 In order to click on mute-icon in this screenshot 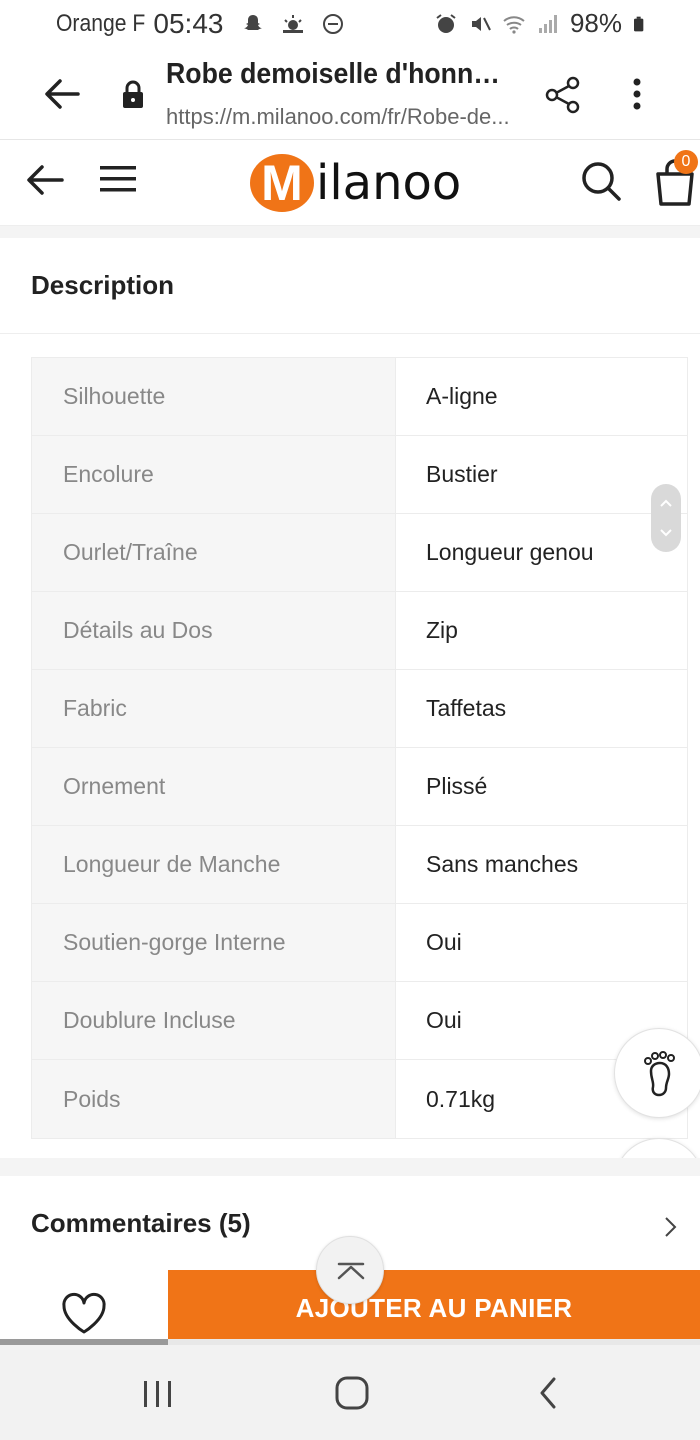, I will do `click(481, 23)`.